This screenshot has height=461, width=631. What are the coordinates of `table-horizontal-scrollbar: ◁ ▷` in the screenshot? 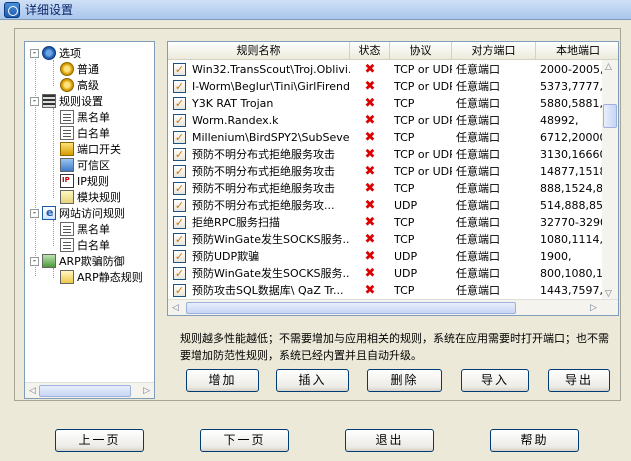 It's located at (393, 307).